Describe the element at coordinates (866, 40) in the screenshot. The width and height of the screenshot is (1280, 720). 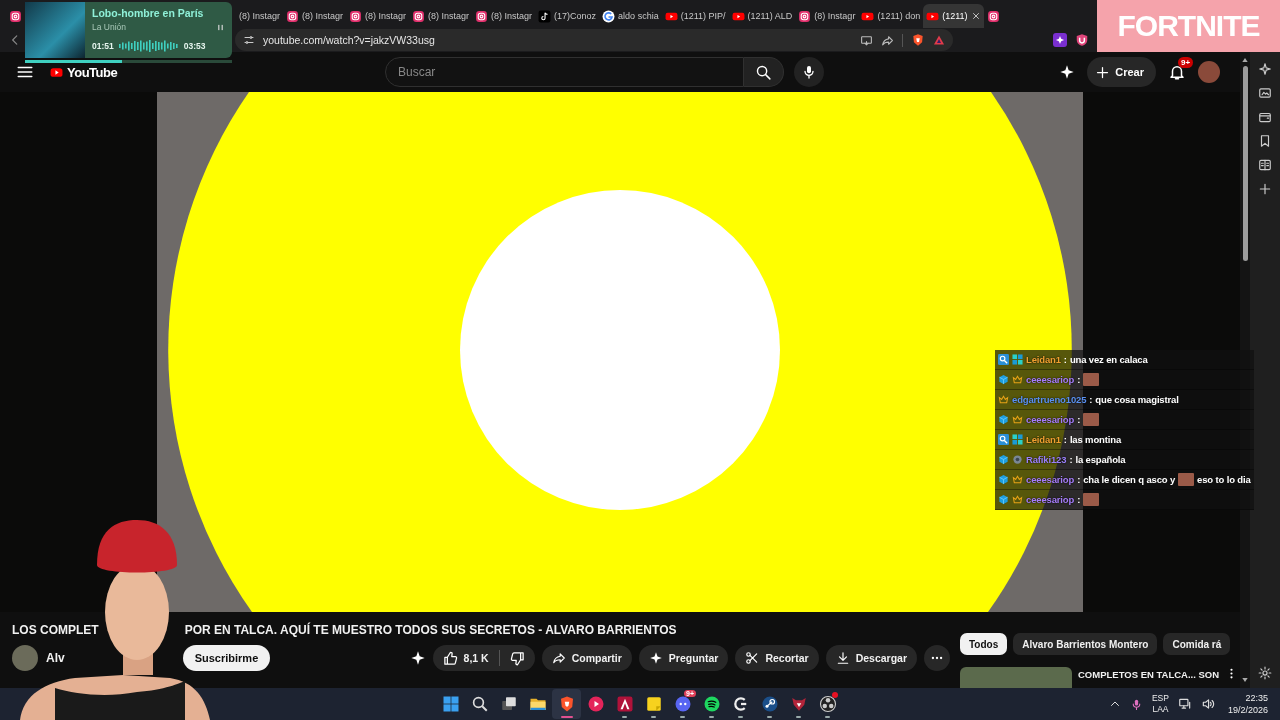
I see `cast-icon` at that location.